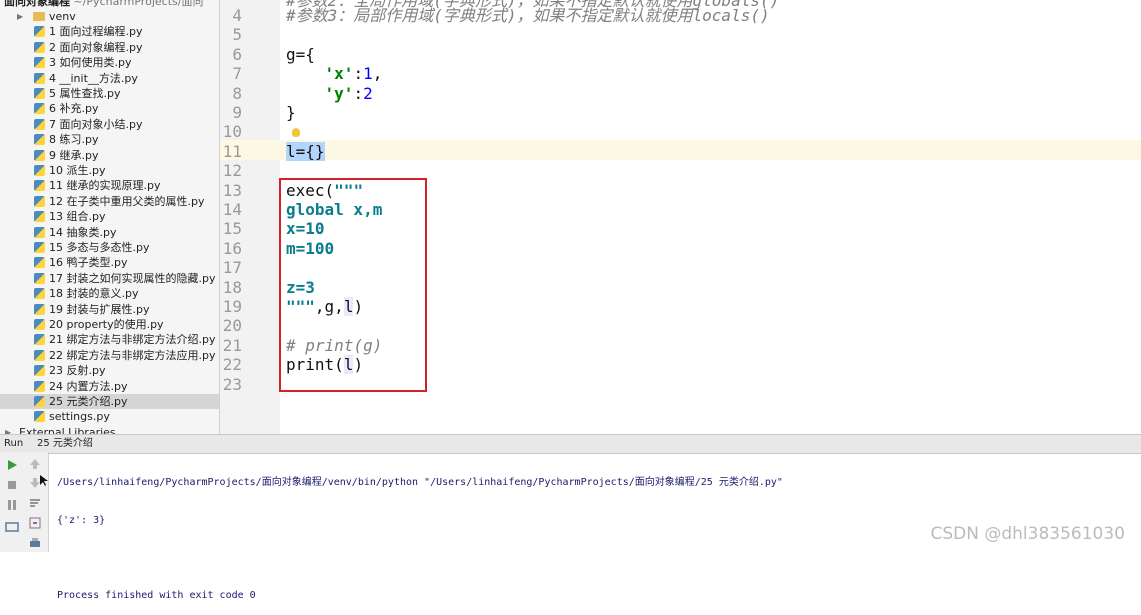 The width and height of the screenshot is (1141, 615). What do you see at coordinates (35, 464) in the screenshot?
I see `up-arrow-icon` at bounding box center [35, 464].